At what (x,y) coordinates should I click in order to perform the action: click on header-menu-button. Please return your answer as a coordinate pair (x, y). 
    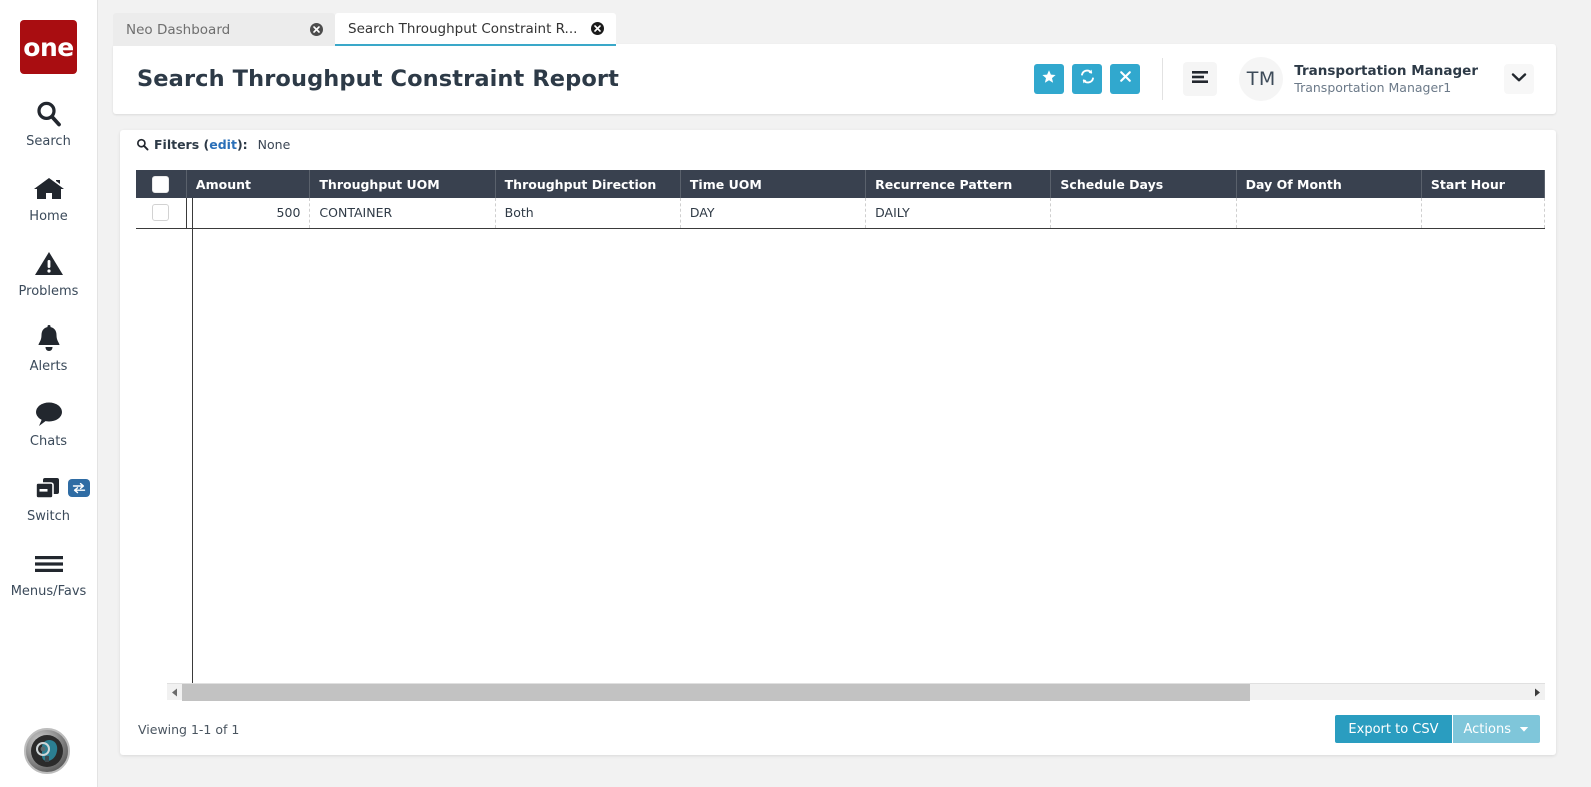
    Looking at the image, I should click on (1200, 79).